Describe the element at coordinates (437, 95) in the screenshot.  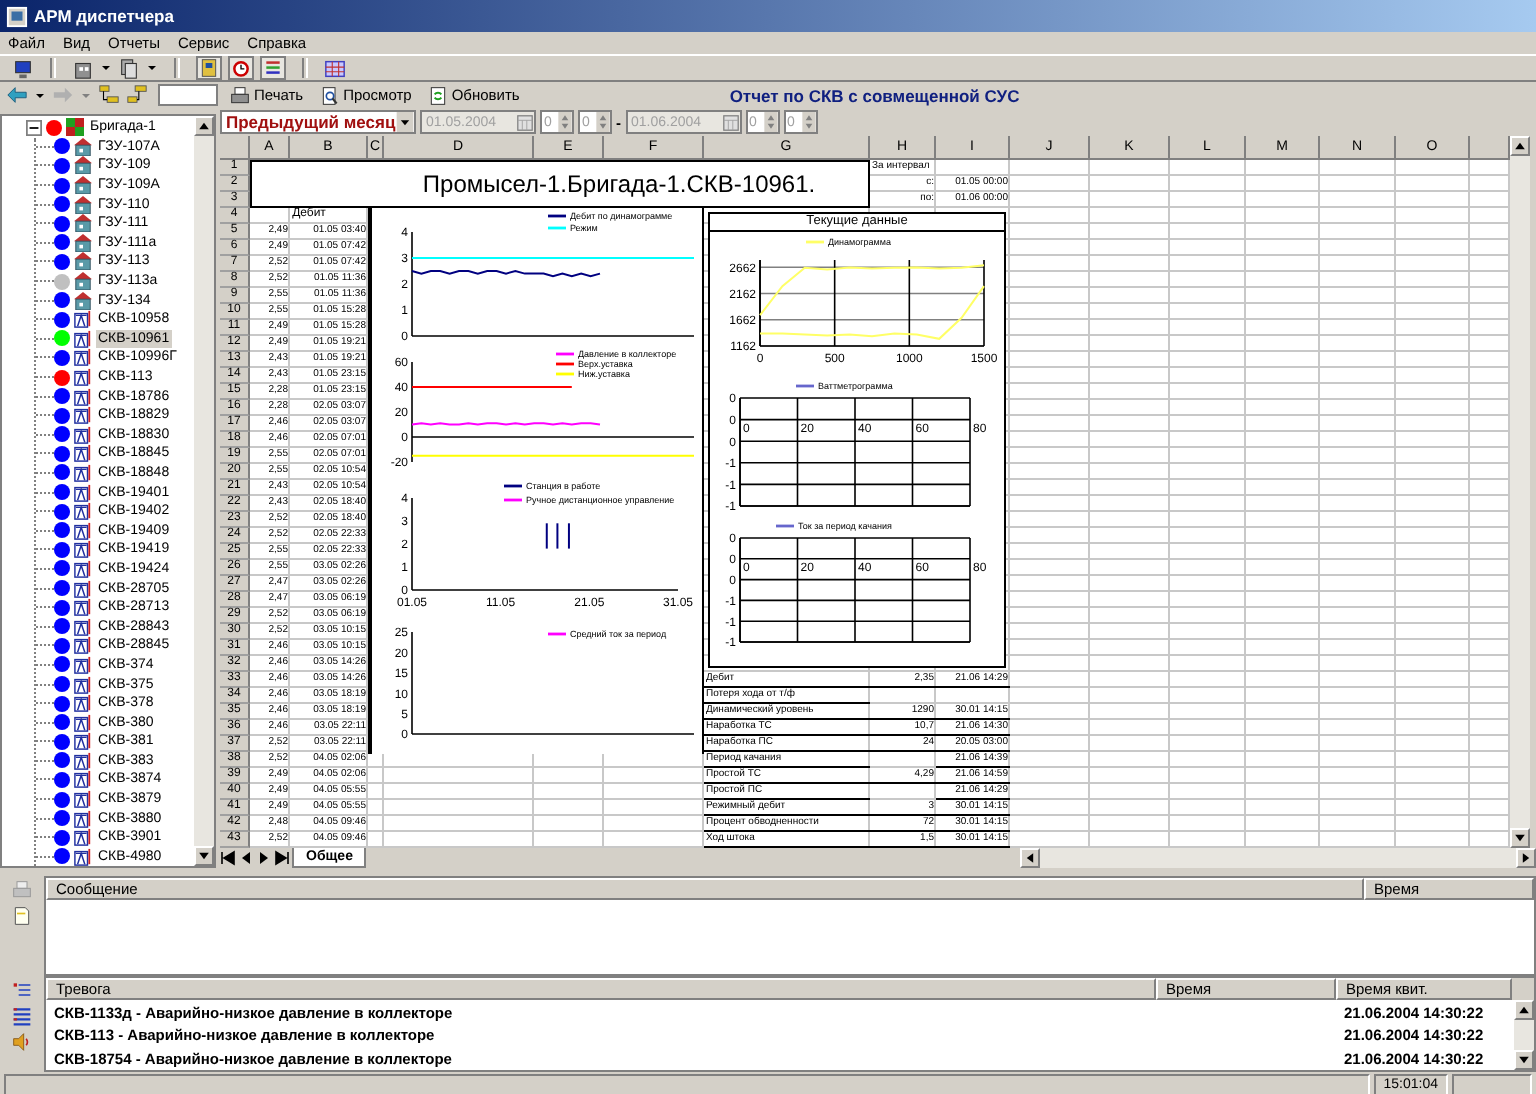
I see `refresh-icon` at that location.